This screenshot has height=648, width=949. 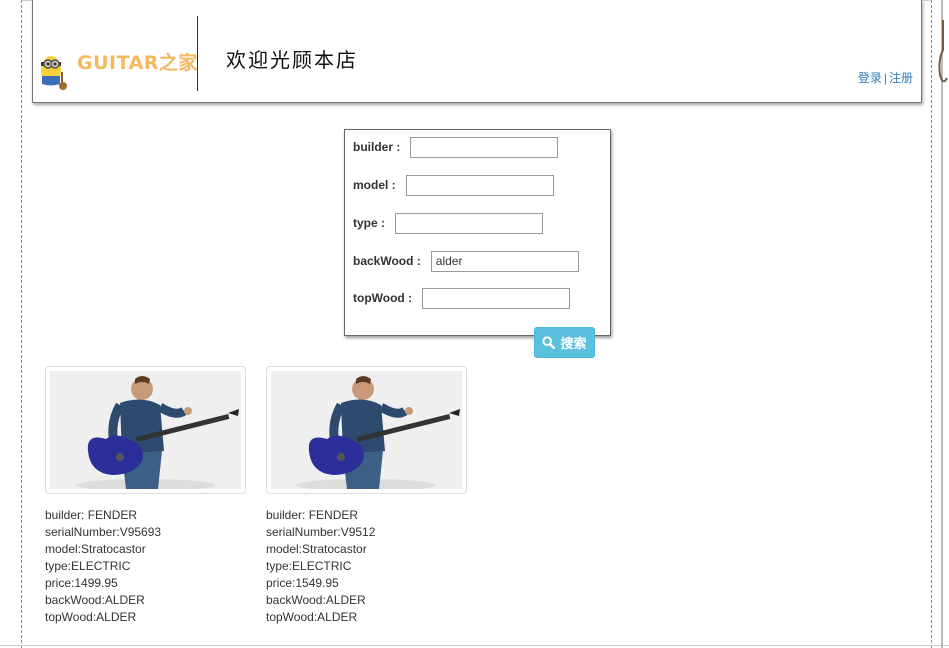 I want to click on price-text: price:1549.95, so click(x=302, y=583).